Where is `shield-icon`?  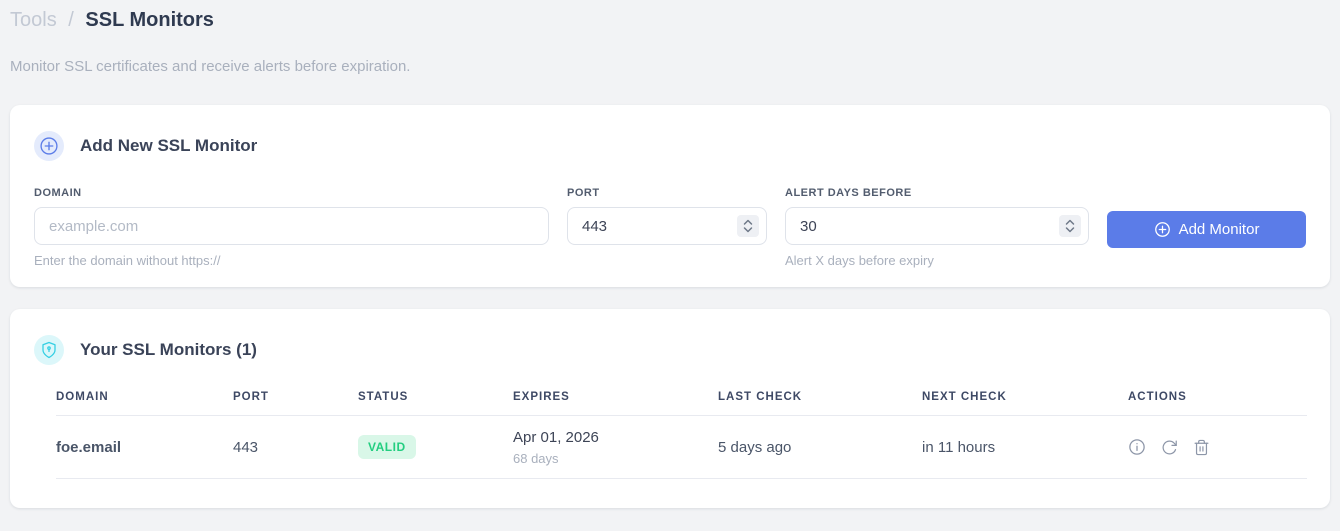 shield-icon is located at coordinates (49, 350).